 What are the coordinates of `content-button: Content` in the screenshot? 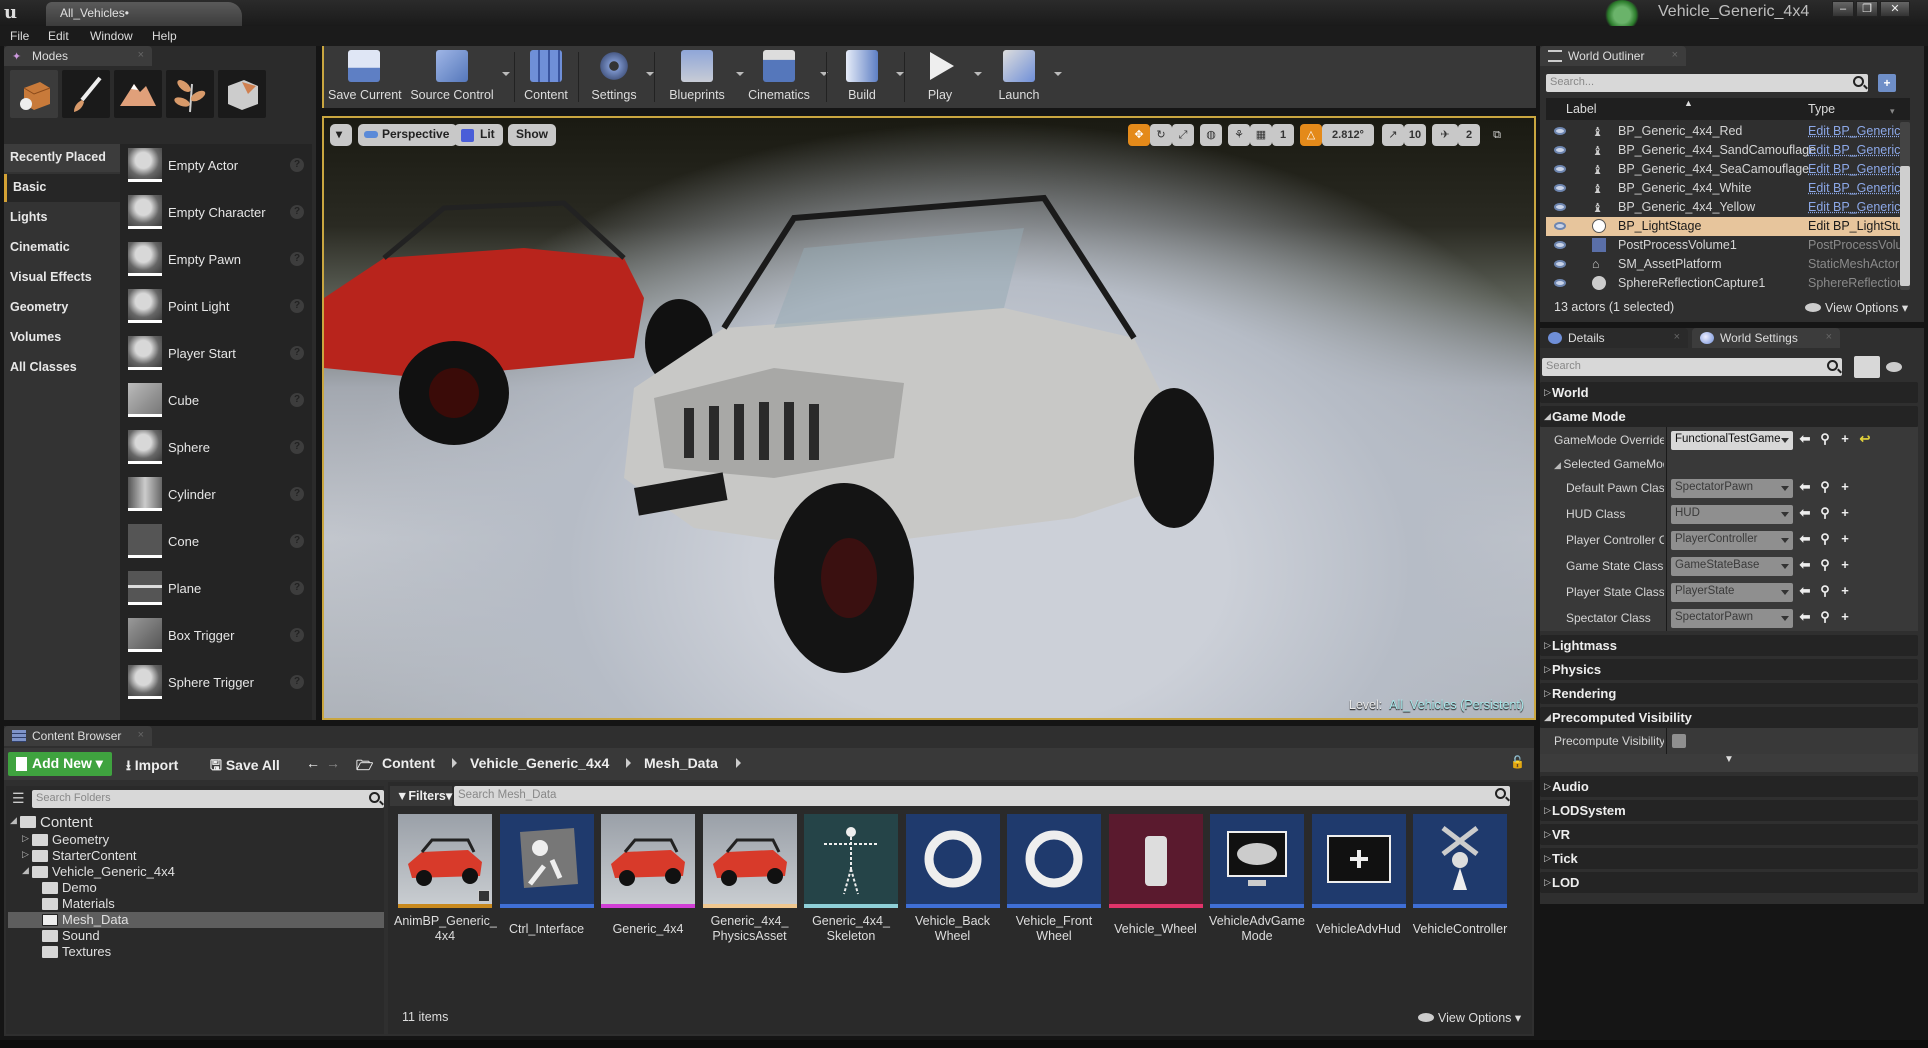 It's located at (546, 77).